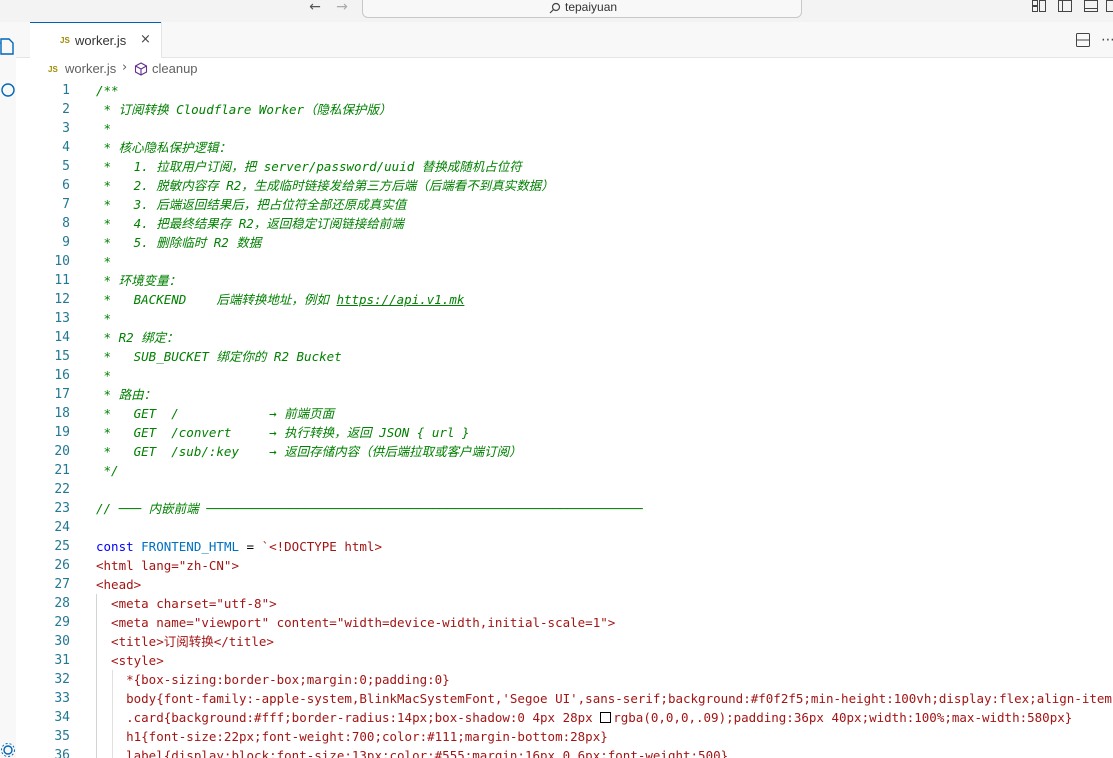  I want to click on code-line: 27 <head>, so click(564, 584).